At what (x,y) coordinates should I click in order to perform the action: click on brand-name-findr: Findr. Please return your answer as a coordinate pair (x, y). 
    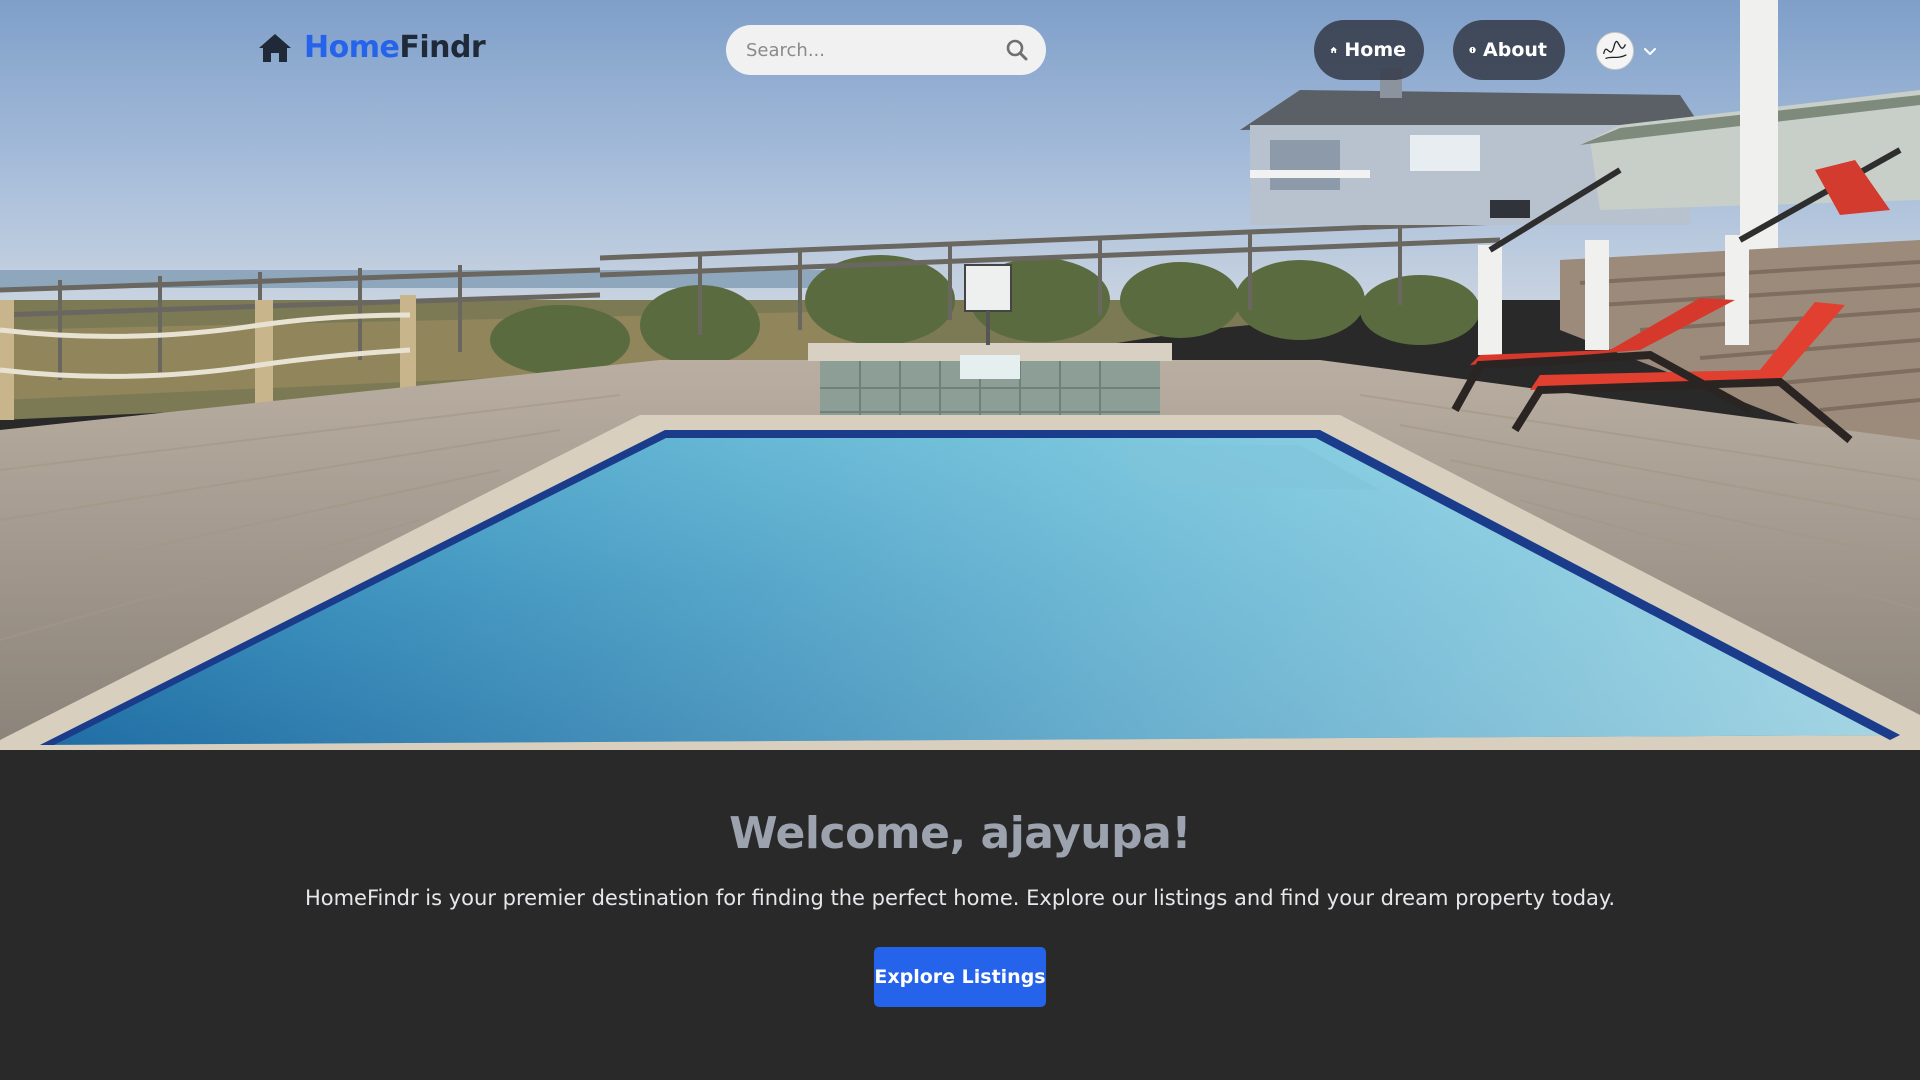
    Looking at the image, I should click on (442, 47).